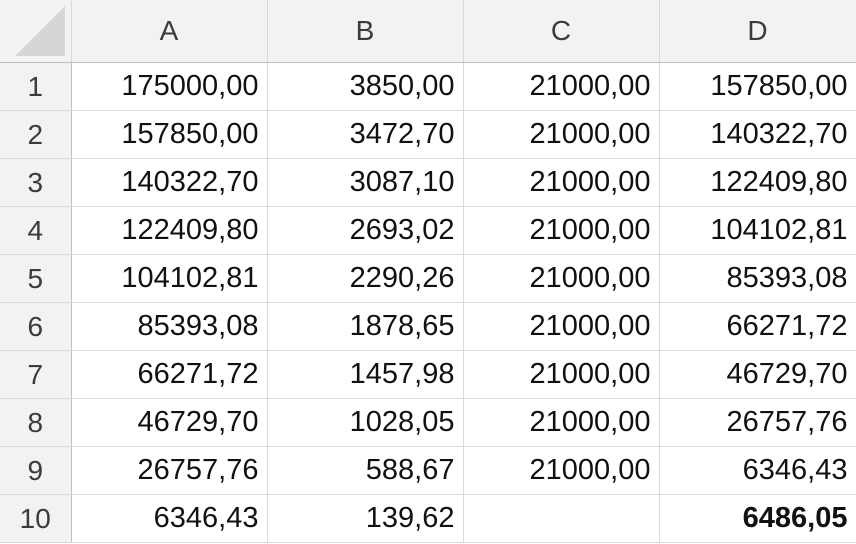 Image resolution: width=856 pixels, height=544 pixels. I want to click on cell-b9: 588,67, so click(365, 470).